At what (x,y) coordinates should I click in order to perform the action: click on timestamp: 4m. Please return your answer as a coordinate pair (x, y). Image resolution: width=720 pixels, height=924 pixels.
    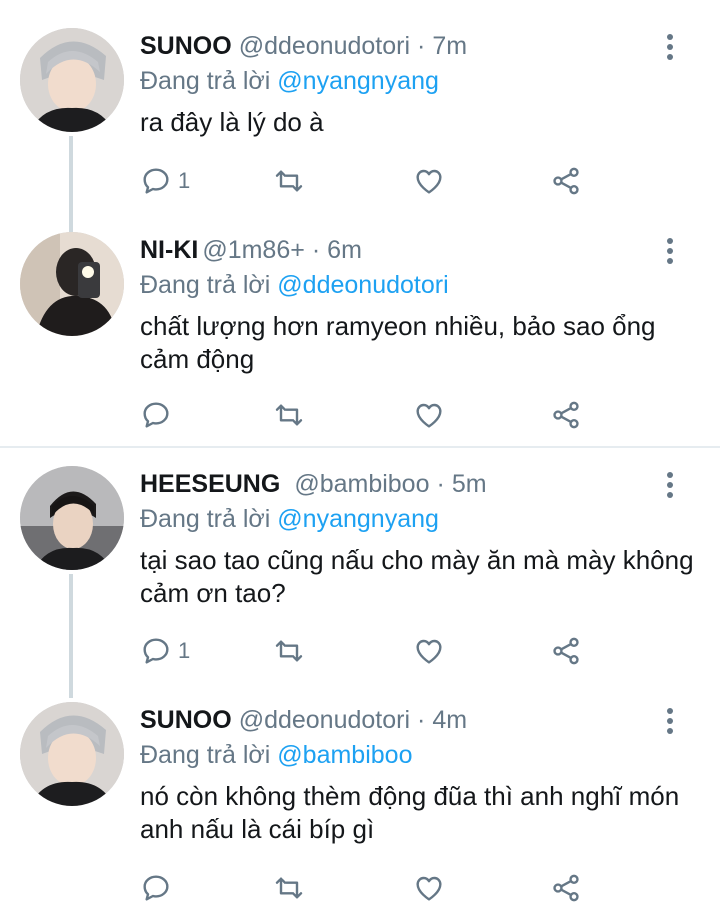
    Looking at the image, I should click on (449, 720).